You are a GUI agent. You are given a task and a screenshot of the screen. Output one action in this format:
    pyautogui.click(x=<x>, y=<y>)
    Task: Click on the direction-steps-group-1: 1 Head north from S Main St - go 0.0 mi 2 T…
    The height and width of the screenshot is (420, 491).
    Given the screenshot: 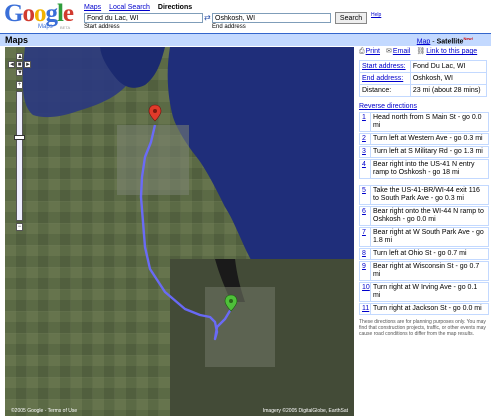 What is the action you would take?
    pyautogui.click(x=424, y=145)
    